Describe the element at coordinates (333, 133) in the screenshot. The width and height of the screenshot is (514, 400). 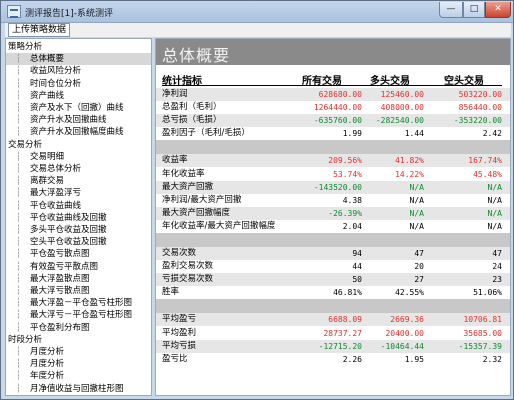
I see `stat-row: 盈利因子（毛利/毛损） 1.99 1.44 2.42` at that location.